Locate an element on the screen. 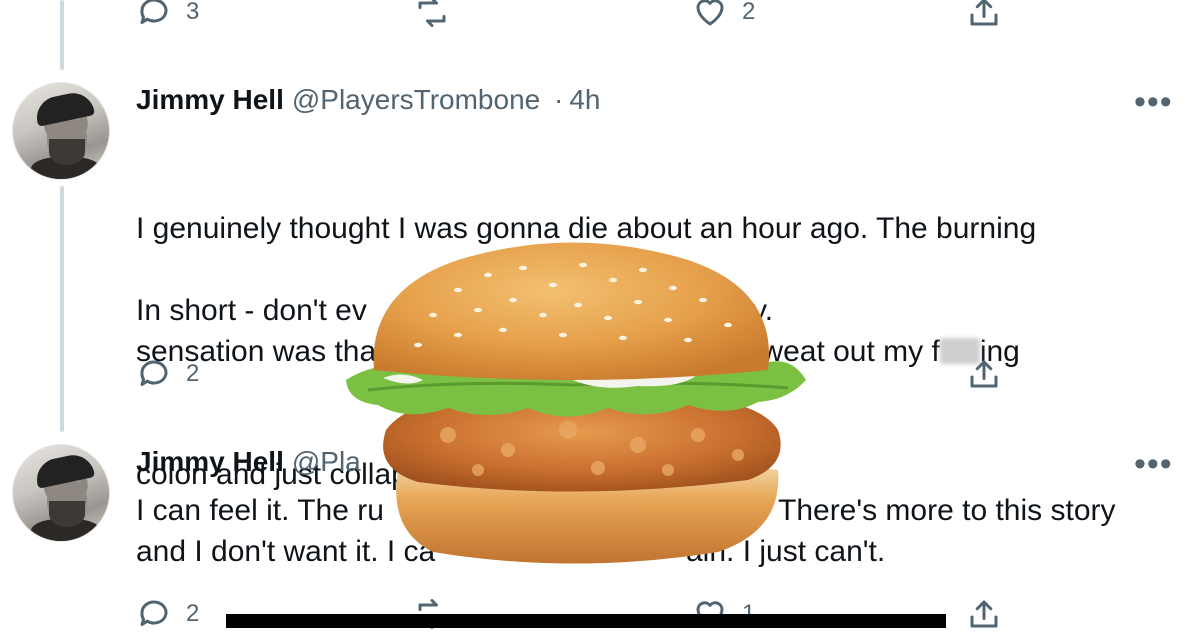 This screenshot has height=632, width=1200. redaction-bar is located at coordinates (586, 621).